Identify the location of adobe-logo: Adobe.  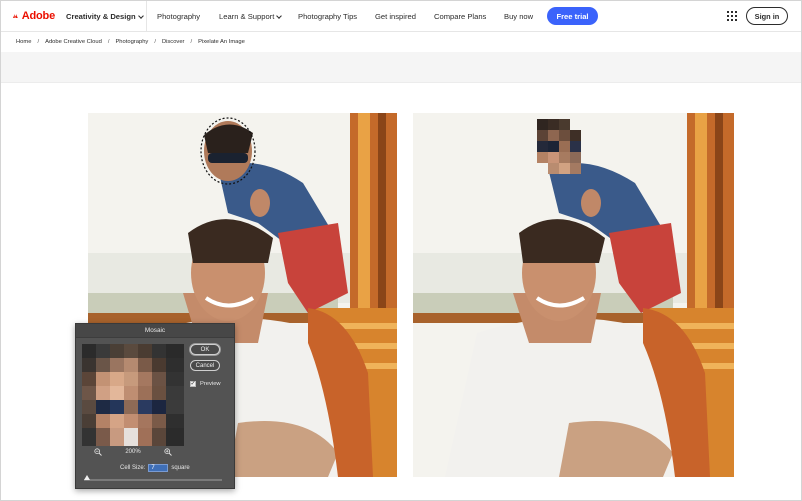
(28, 16).